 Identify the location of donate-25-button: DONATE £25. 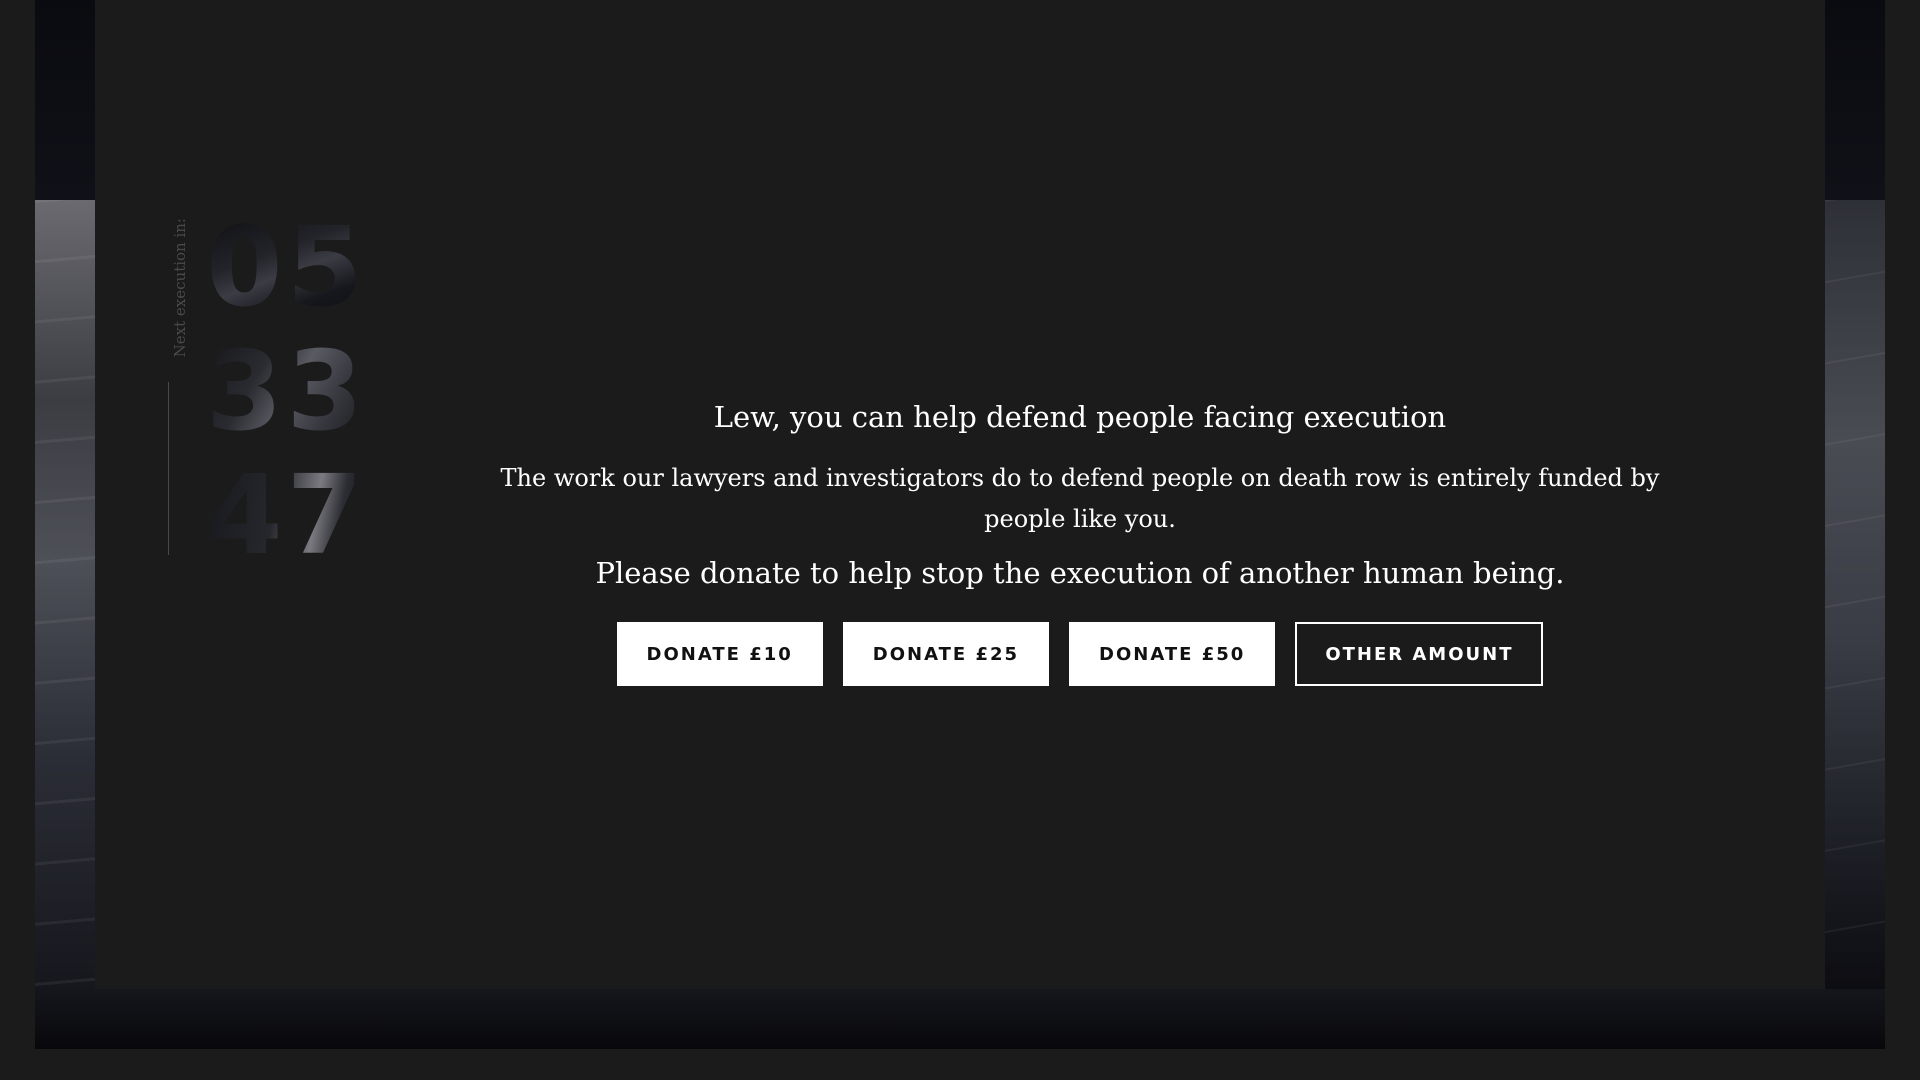
(946, 654).